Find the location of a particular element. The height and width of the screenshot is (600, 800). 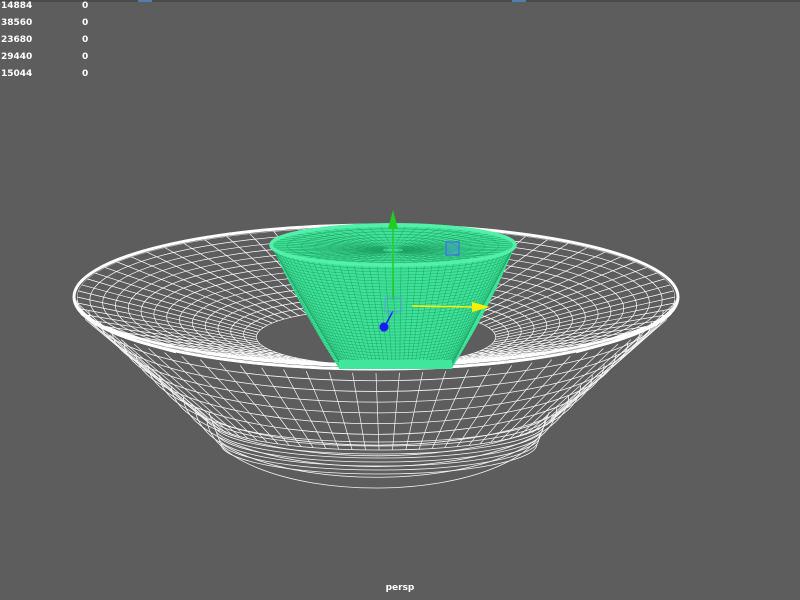

hud-value: 15044 is located at coordinates (17, 74).